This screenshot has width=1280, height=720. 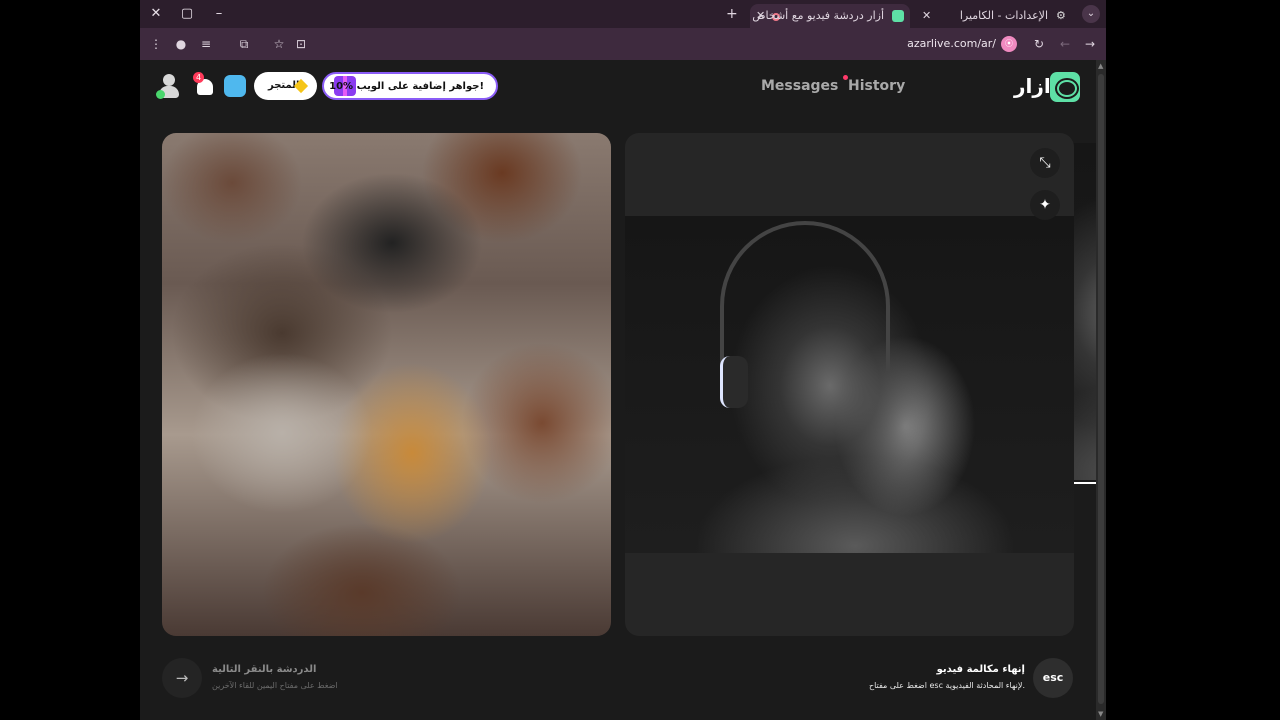 What do you see at coordinates (301, 44) in the screenshot?
I see `install-app-icon: ⊡` at bounding box center [301, 44].